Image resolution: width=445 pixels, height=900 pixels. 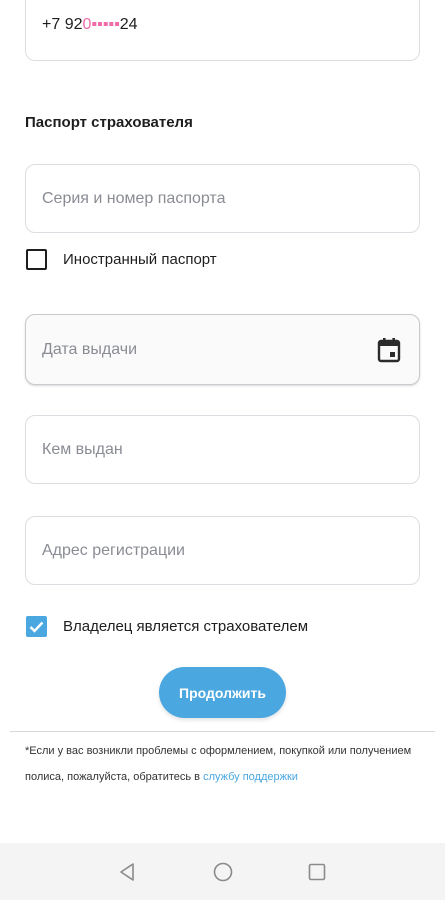 What do you see at coordinates (317, 872) in the screenshot?
I see `recents-square-icon` at bounding box center [317, 872].